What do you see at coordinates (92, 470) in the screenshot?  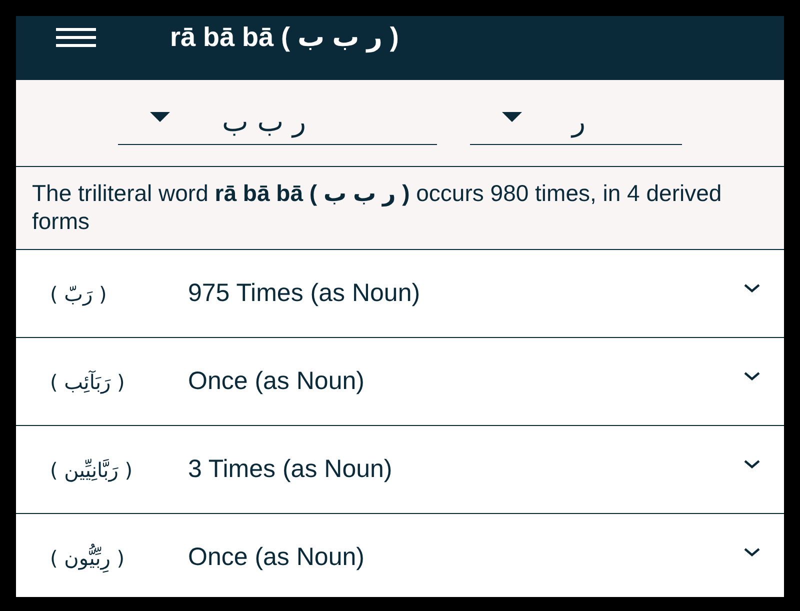 I see `arabic-word: ( رَبَّانِيِّين )` at bounding box center [92, 470].